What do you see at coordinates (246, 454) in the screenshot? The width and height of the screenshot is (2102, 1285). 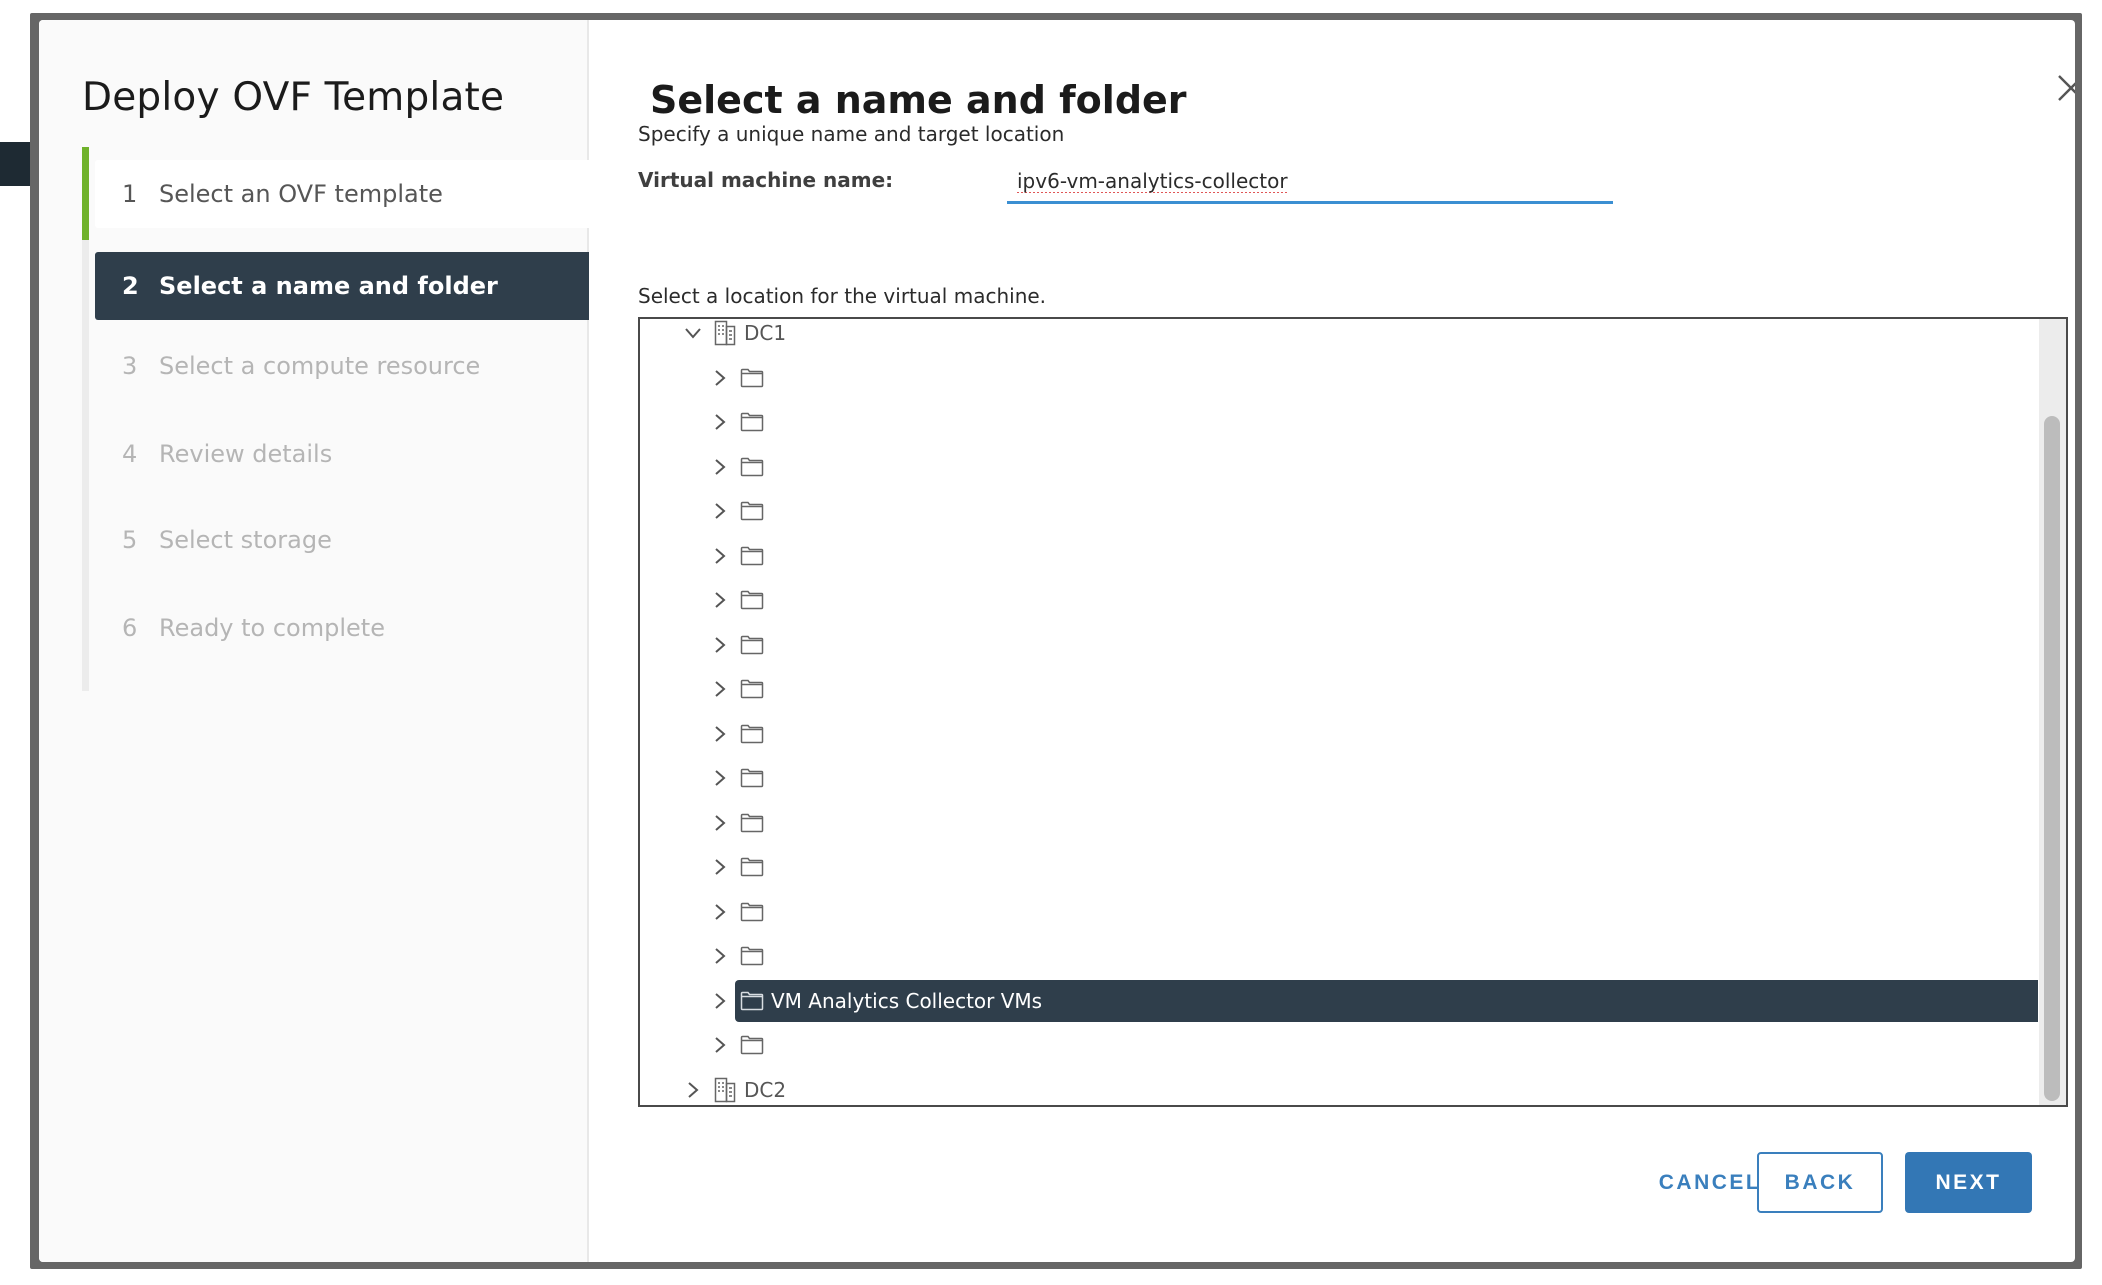 I see `step-label: Review details` at bounding box center [246, 454].